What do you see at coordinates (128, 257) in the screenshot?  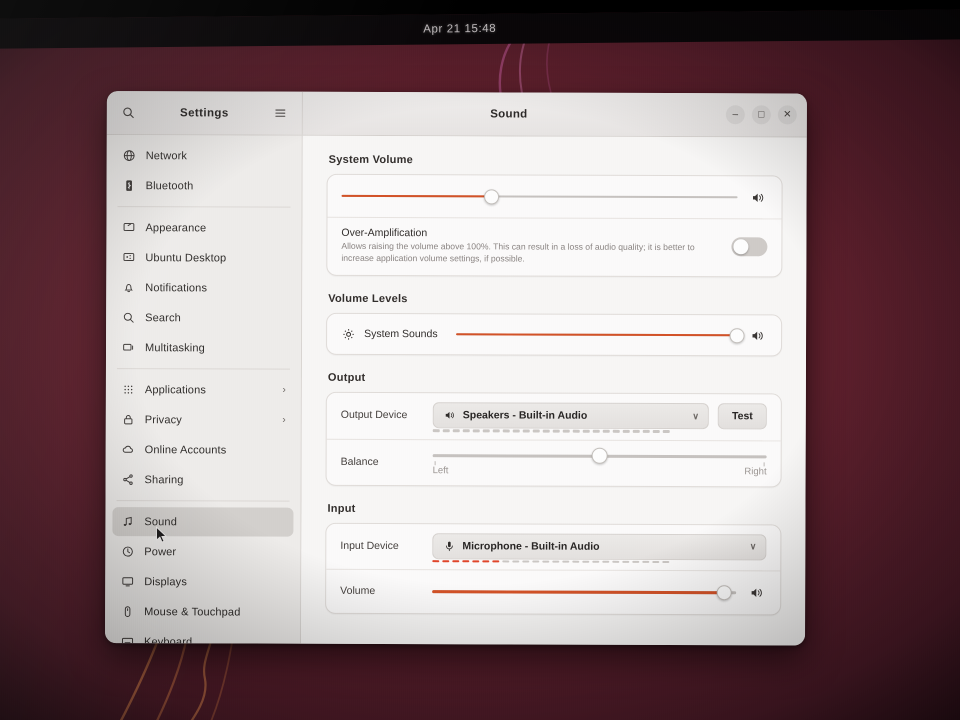 I see `ubuntu-desktop-icon` at bounding box center [128, 257].